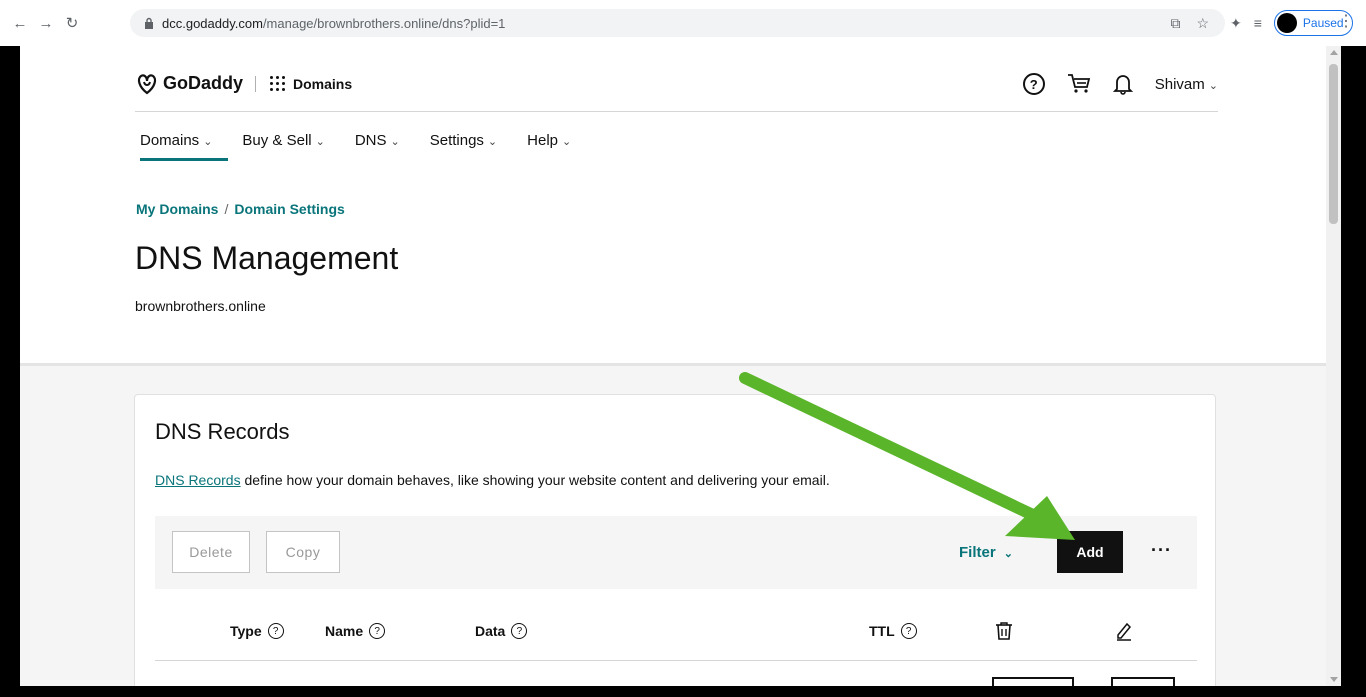 The width and height of the screenshot is (1366, 697). I want to click on godaddy-logo-icon, so click(147, 83).